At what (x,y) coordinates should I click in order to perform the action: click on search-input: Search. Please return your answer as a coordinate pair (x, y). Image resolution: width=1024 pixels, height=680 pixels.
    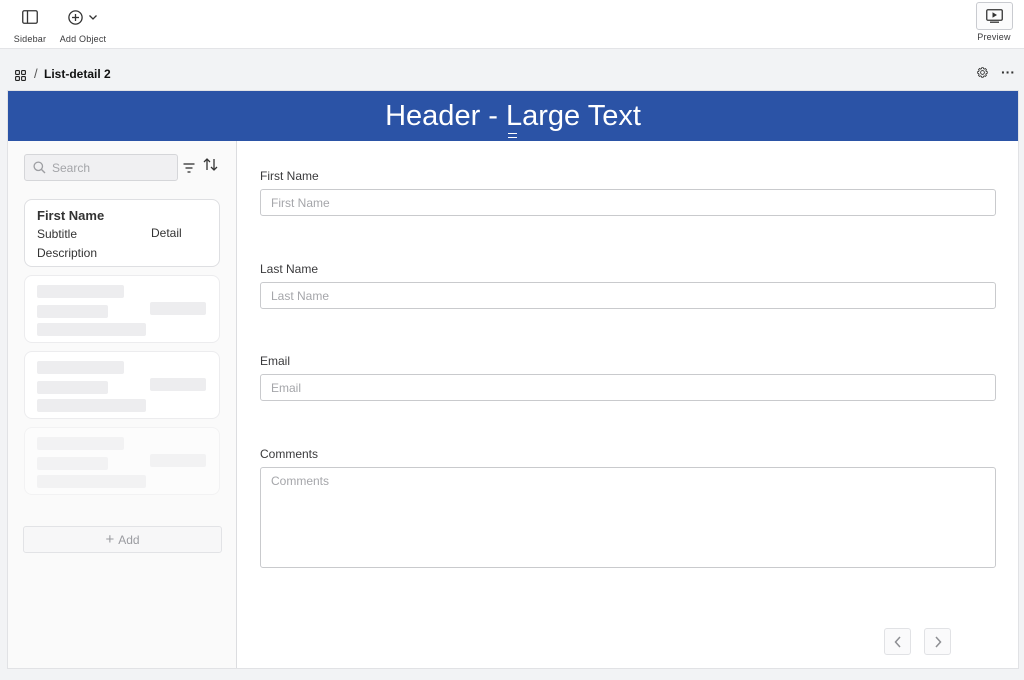
    Looking at the image, I should click on (101, 167).